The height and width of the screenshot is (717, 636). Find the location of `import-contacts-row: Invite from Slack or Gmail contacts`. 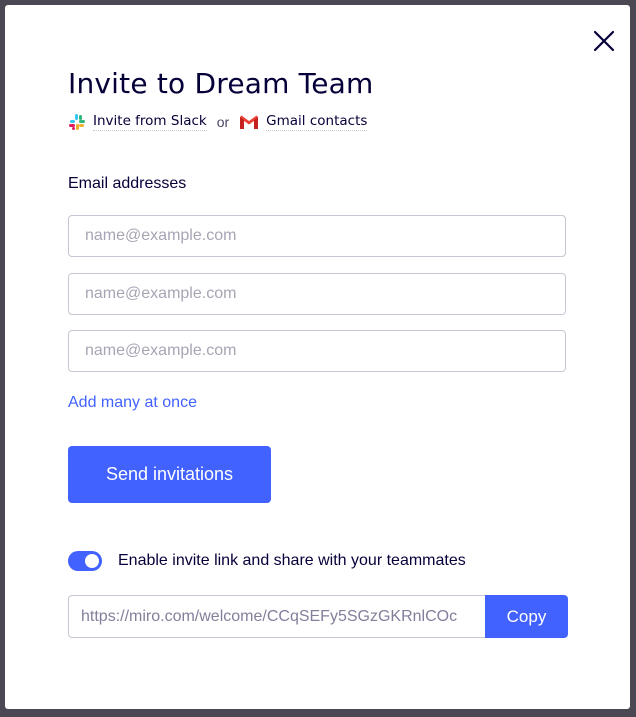

import-contacts-row: Invite from Slack or Gmail contacts is located at coordinates (218, 122).